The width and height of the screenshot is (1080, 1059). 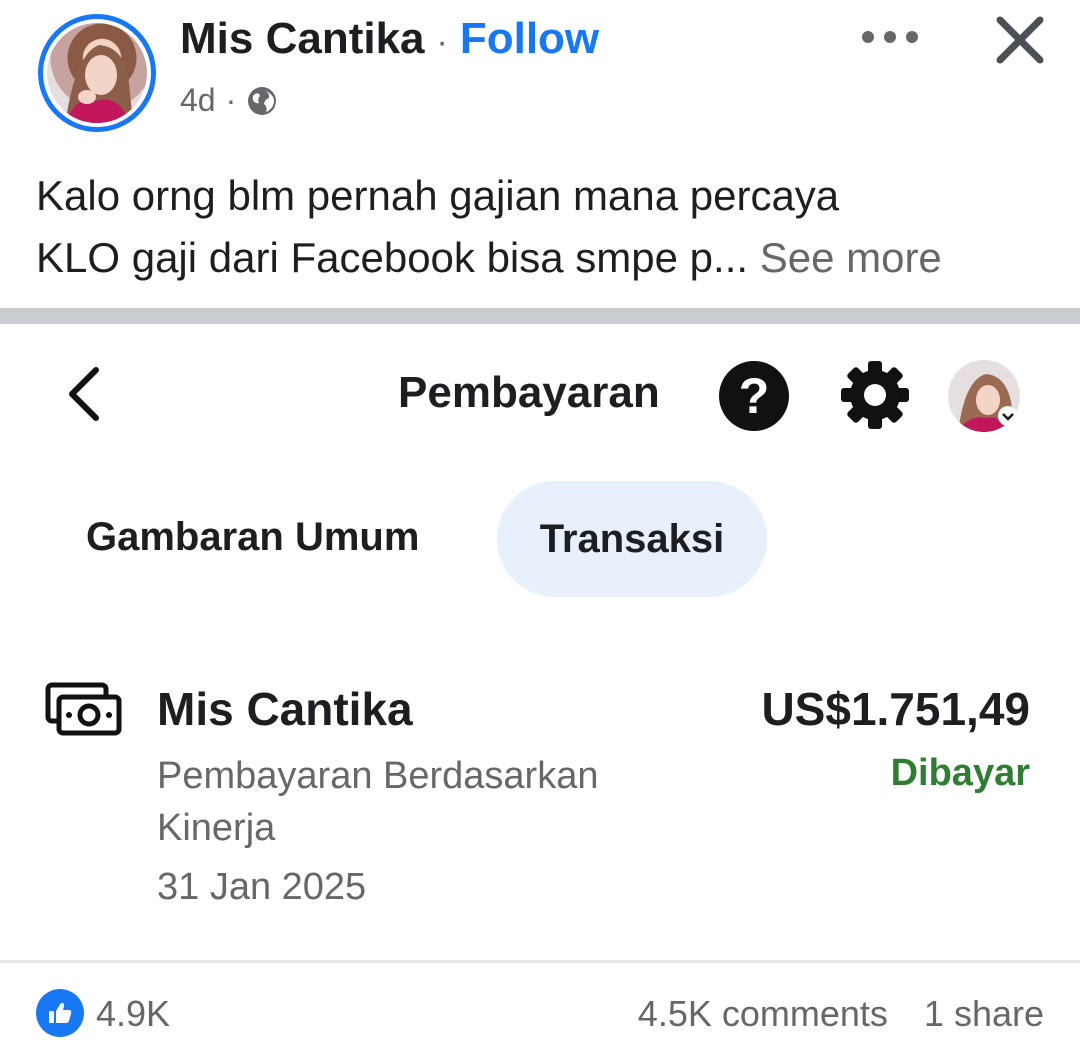 What do you see at coordinates (302, 39) in the screenshot?
I see `author-name: Mis Cantika` at bounding box center [302, 39].